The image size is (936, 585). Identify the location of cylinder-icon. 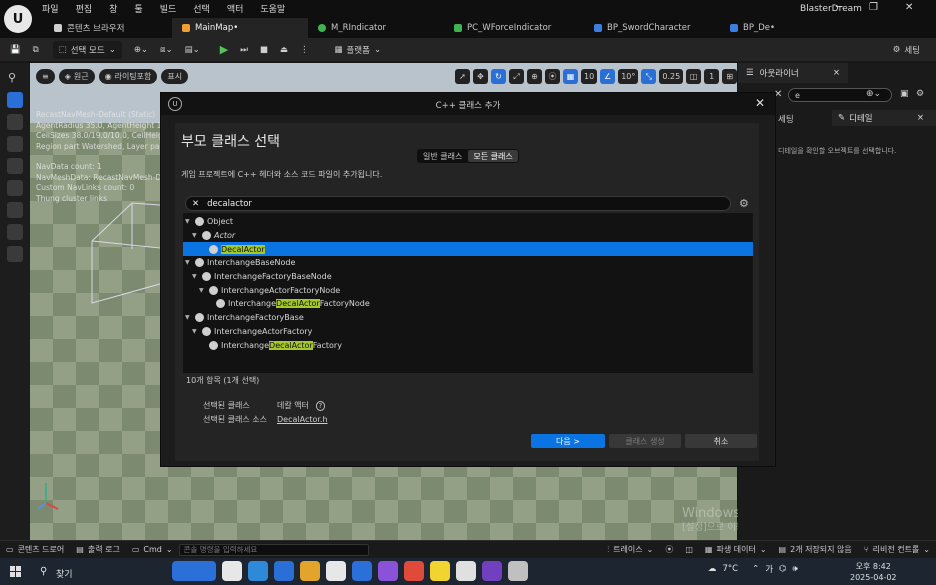
(15, 144).